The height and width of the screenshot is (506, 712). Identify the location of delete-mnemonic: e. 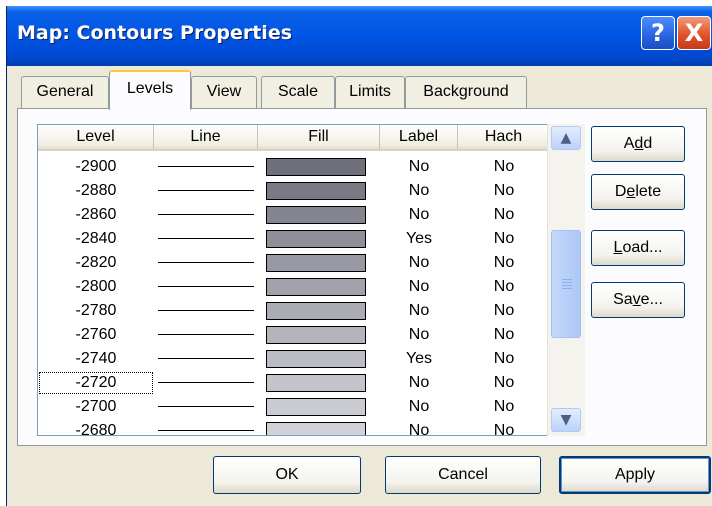
(631, 191).